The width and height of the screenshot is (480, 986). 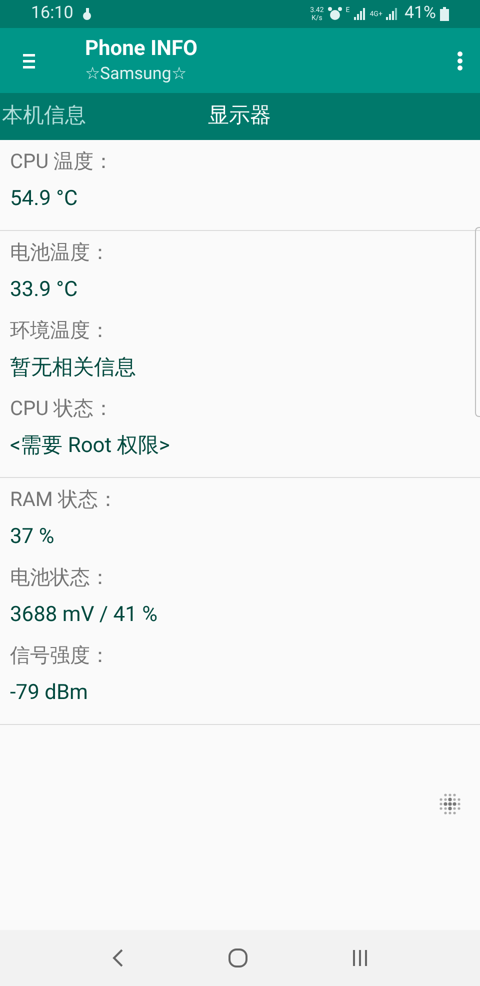 I want to click on info-label: 电池温度：, so click(x=60, y=252).